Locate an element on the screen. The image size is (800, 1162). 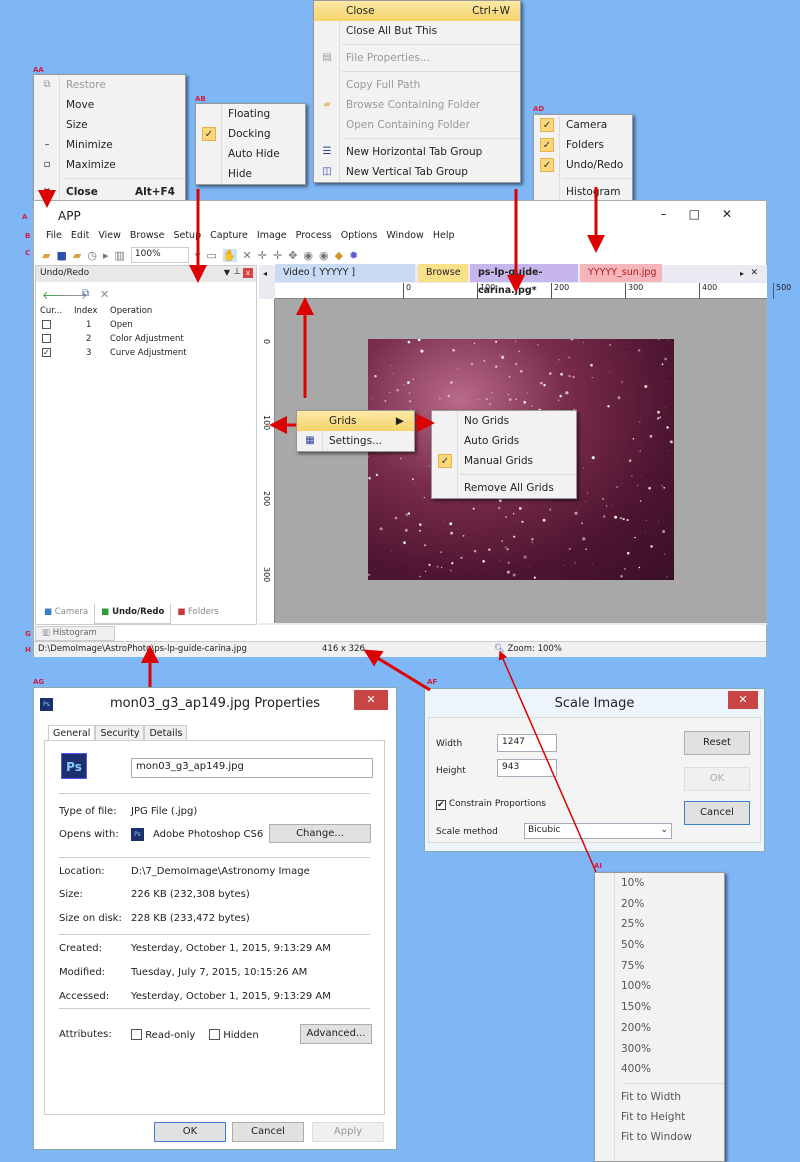
arrow-af is located at coordinates (397, 670).